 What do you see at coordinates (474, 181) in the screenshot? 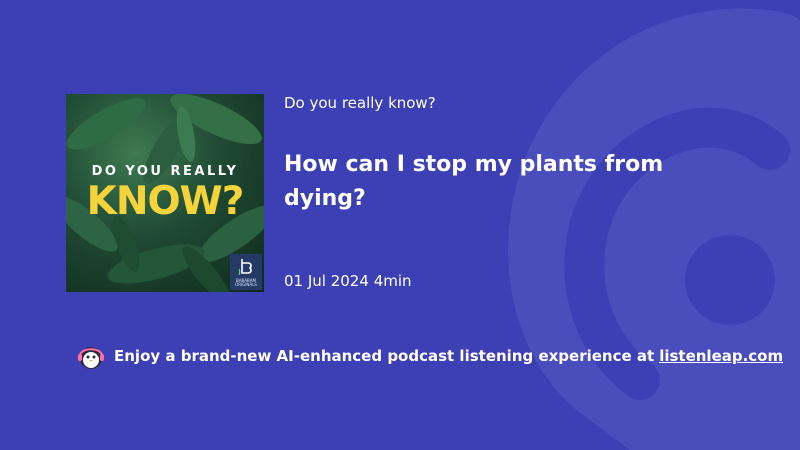
I see `episode-title: How can I stop my plants from dying?` at bounding box center [474, 181].